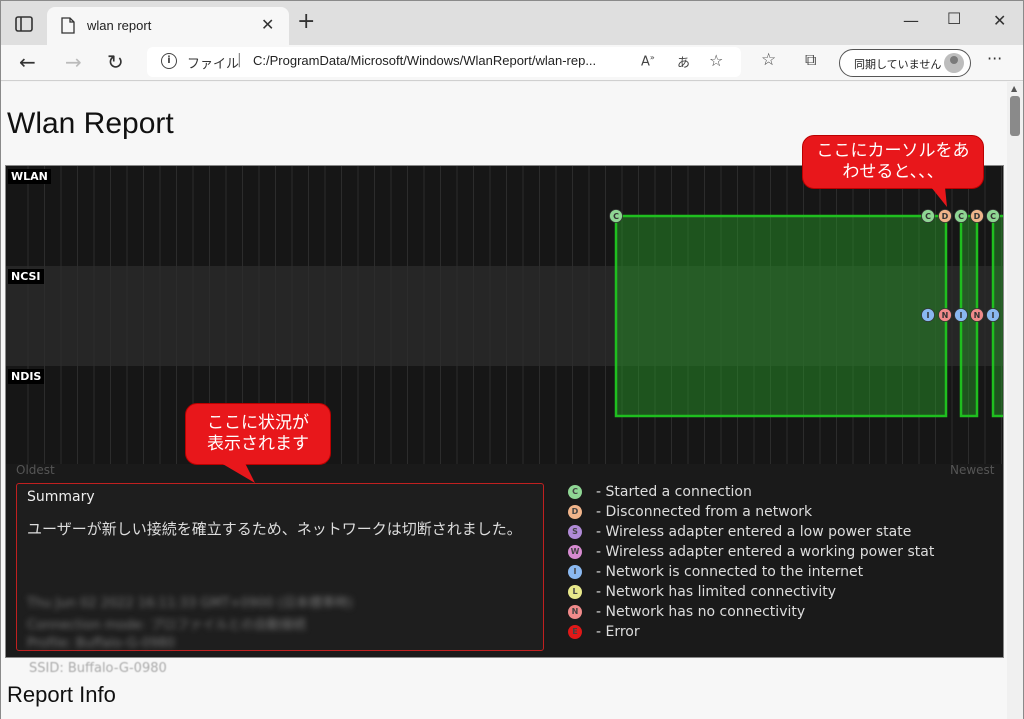 This screenshot has height=719, width=1024. I want to click on scrollbar: ▲, so click(1015, 400).